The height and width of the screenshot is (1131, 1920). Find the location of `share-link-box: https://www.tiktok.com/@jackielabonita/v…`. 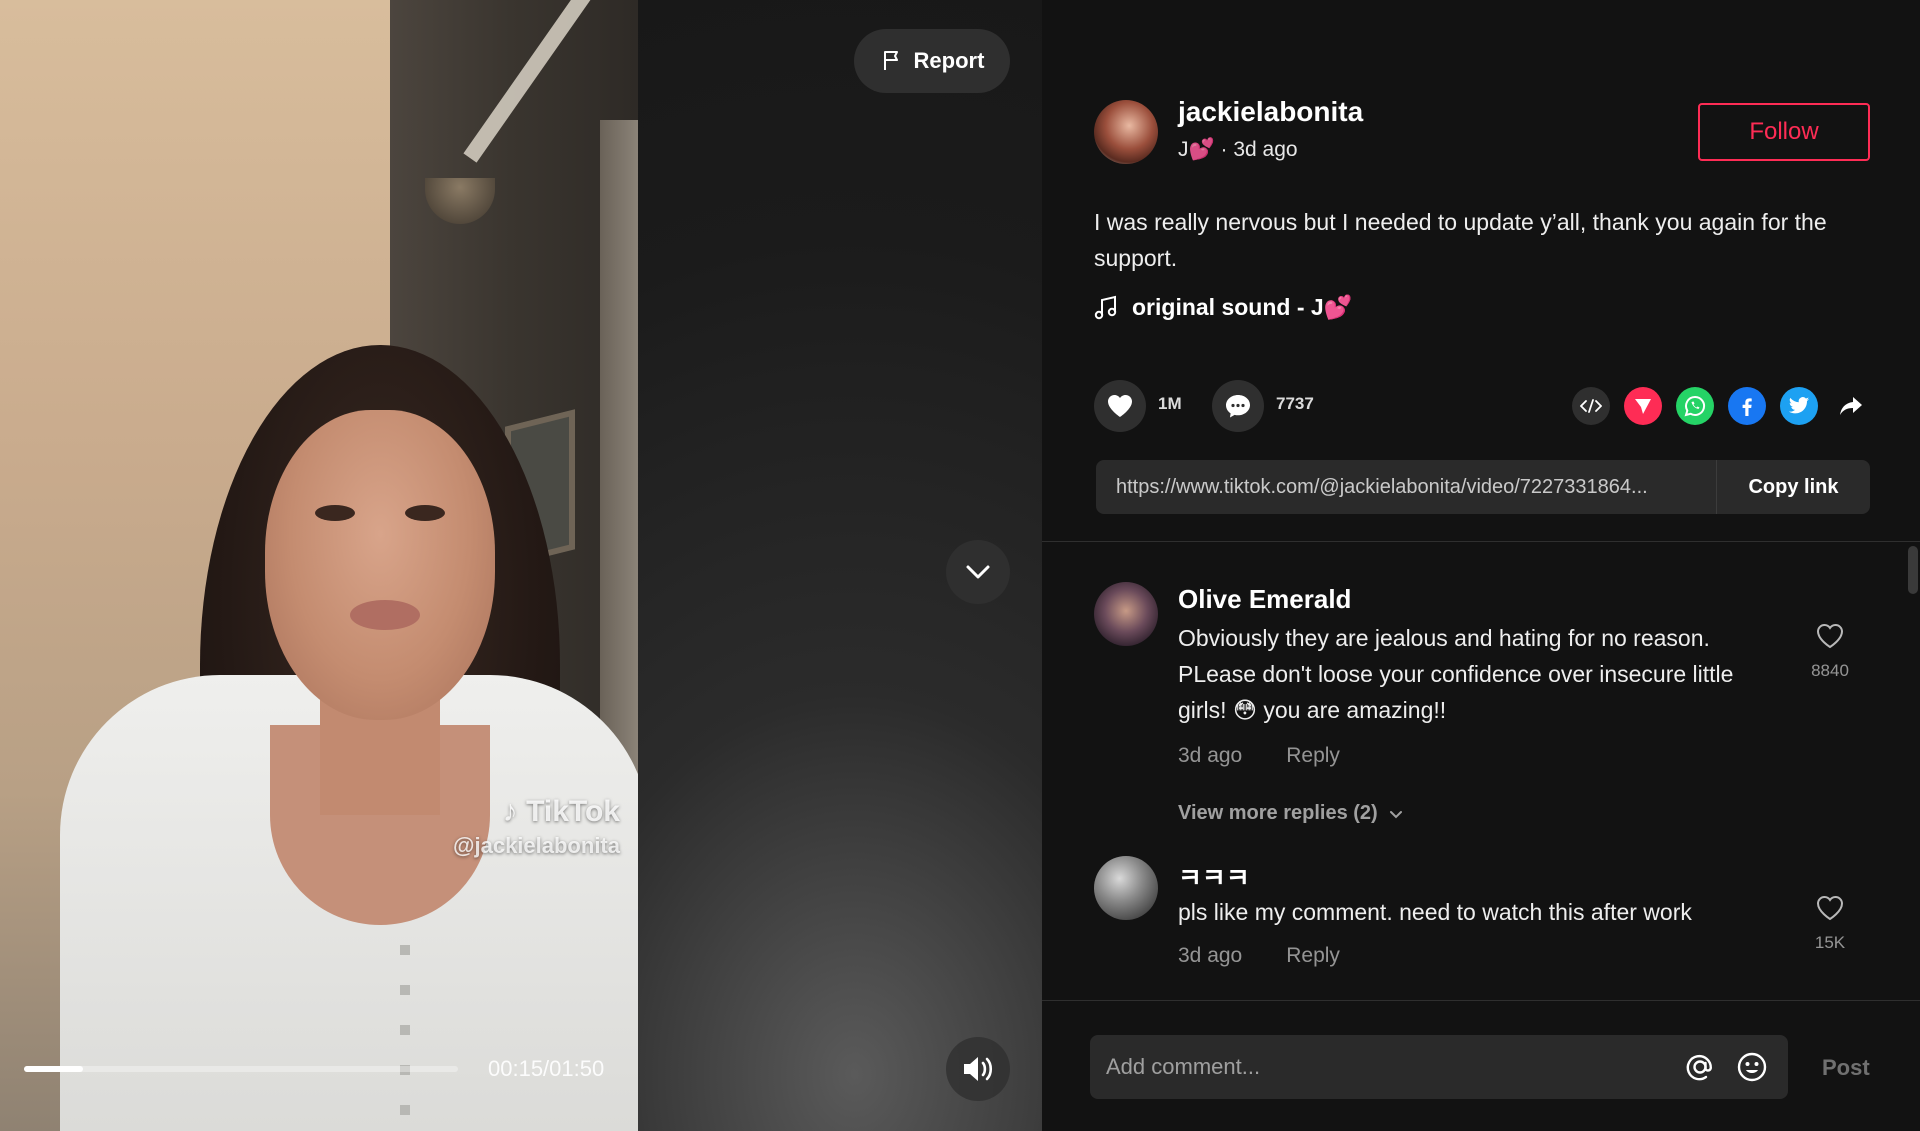

share-link-box: https://www.tiktok.com/@jackielabonita/v… is located at coordinates (1483, 487).